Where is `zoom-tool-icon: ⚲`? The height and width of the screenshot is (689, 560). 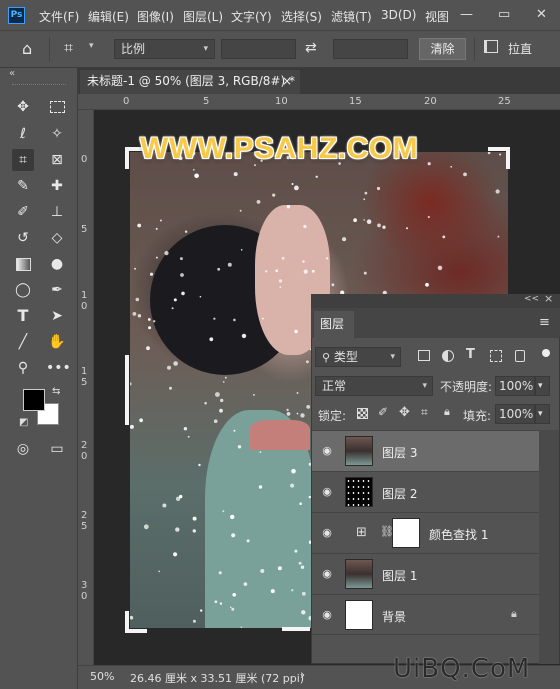 zoom-tool-icon: ⚲ is located at coordinates (23, 368).